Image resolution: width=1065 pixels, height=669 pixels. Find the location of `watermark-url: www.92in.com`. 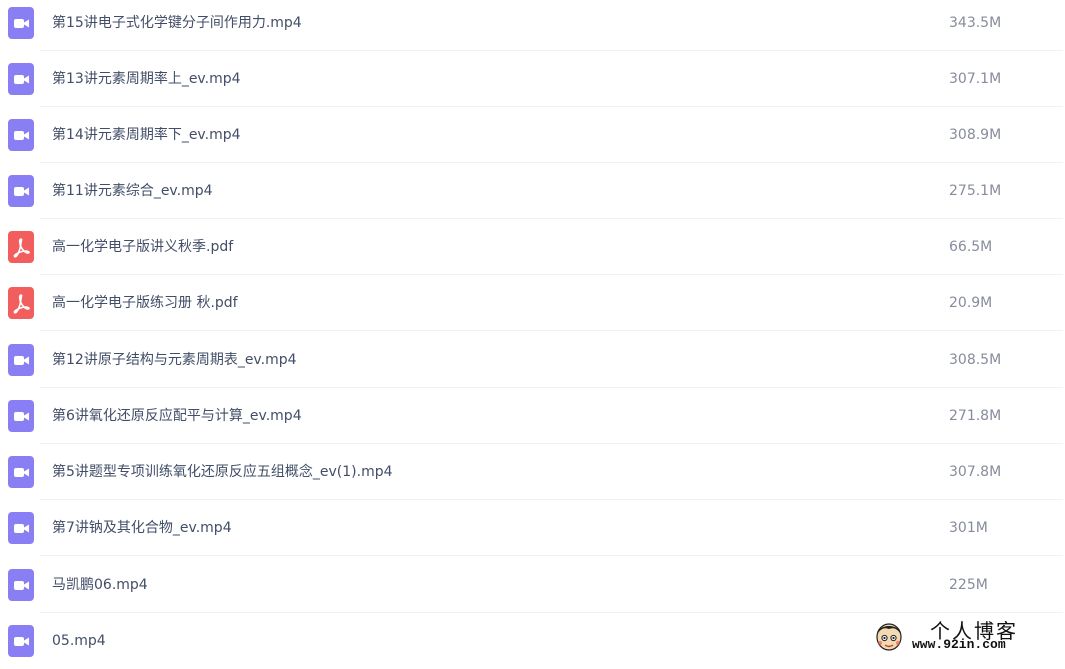

watermark-url: www.92in.com is located at coordinates (959, 644).